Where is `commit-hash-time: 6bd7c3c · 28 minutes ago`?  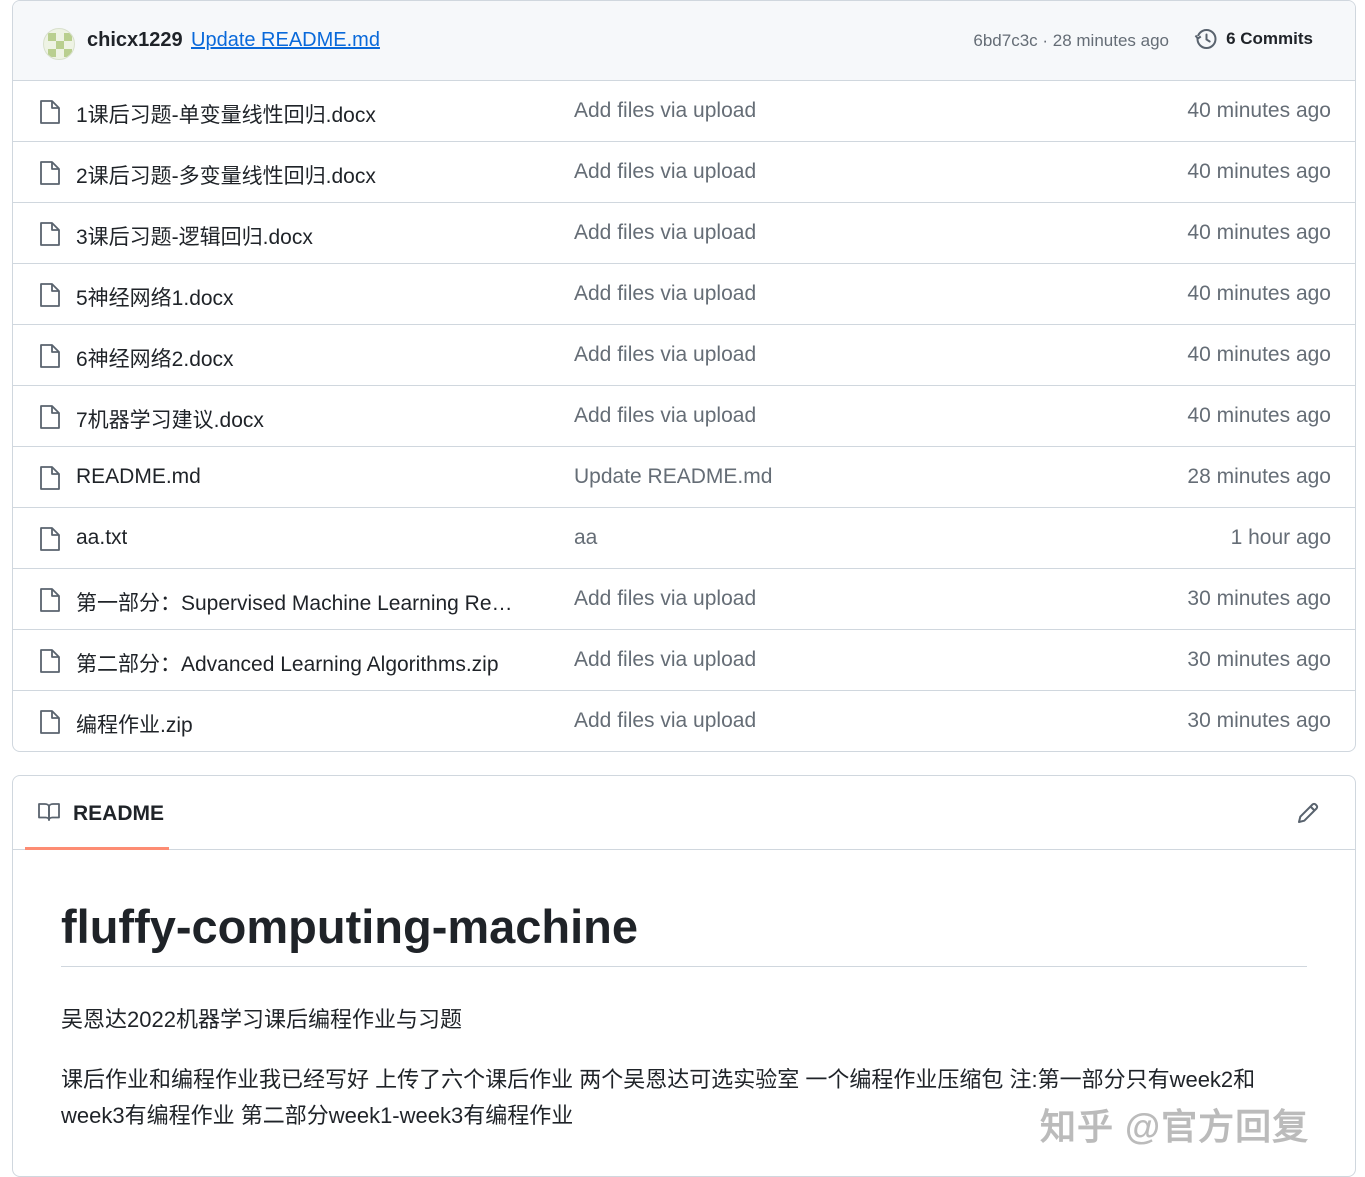
commit-hash-time: 6bd7c3c · 28 minutes ago is located at coordinates (1071, 41).